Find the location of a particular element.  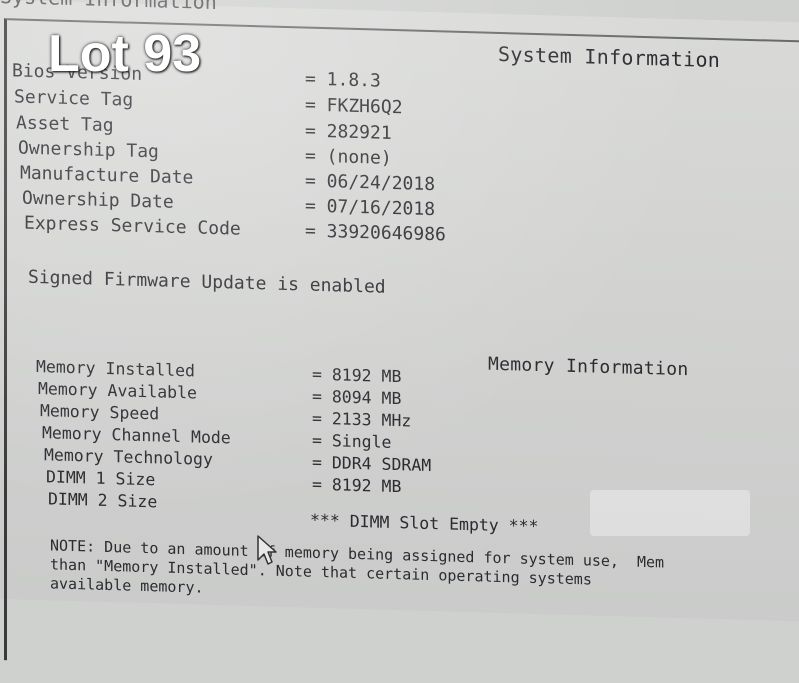

mouse-cursor-icon is located at coordinates (267, 550).